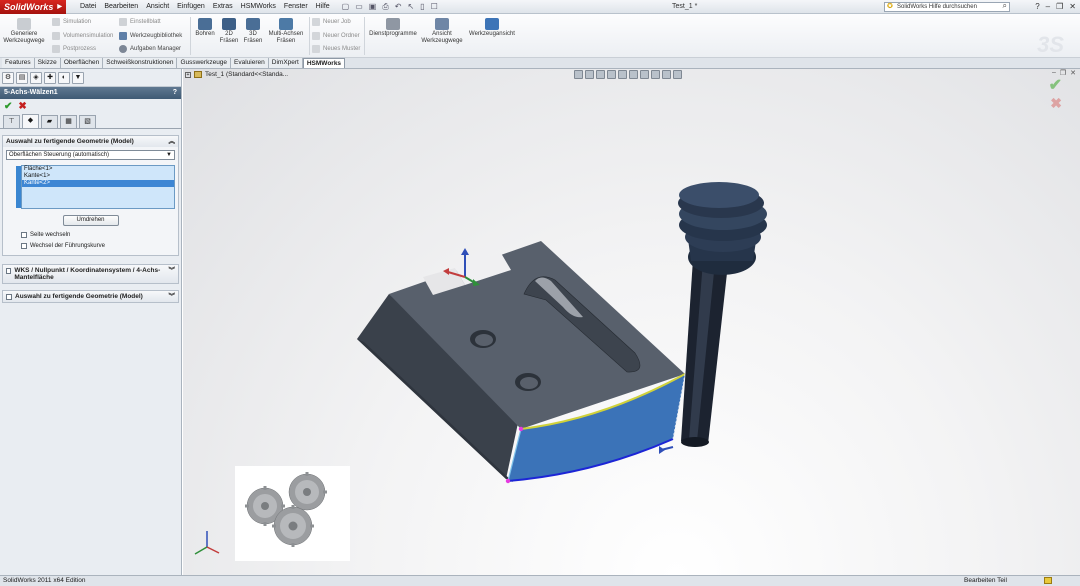  Describe the element at coordinates (175, 93) in the screenshot. I see `help-icon: ?` at that location.